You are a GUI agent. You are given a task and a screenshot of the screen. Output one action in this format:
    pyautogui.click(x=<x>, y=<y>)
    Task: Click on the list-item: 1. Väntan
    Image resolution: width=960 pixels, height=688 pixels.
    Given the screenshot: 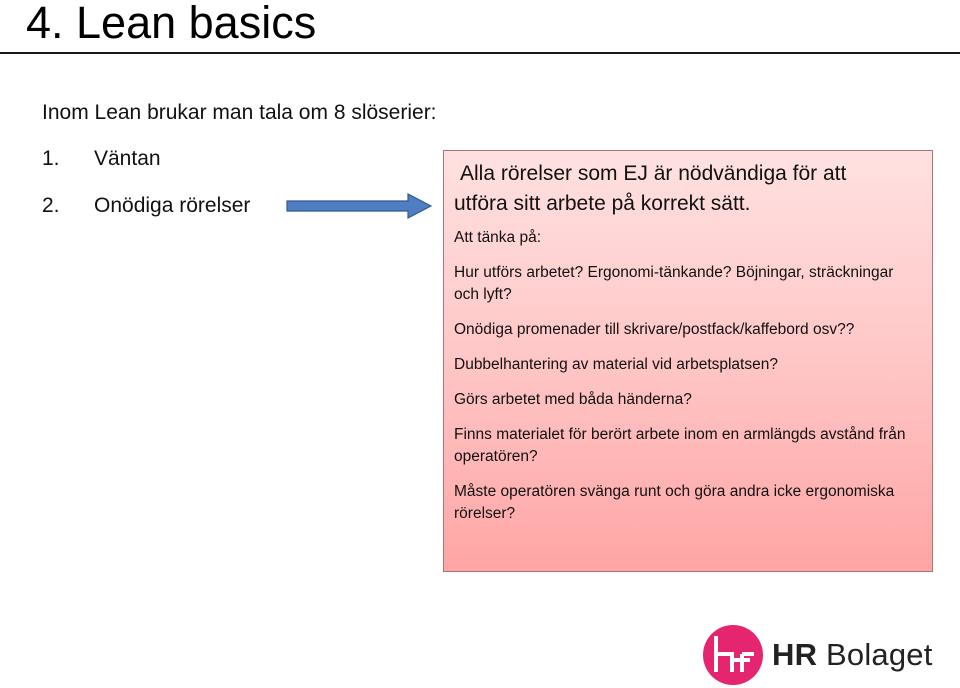 What is the action you would take?
    pyautogui.click(x=146, y=169)
    